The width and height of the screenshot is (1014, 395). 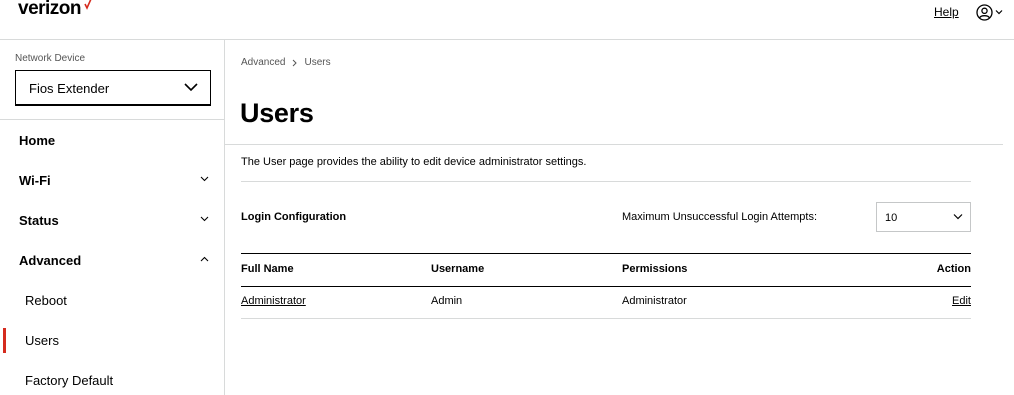 What do you see at coordinates (37, 140) in the screenshot?
I see `sidebar-item-label: Home` at bounding box center [37, 140].